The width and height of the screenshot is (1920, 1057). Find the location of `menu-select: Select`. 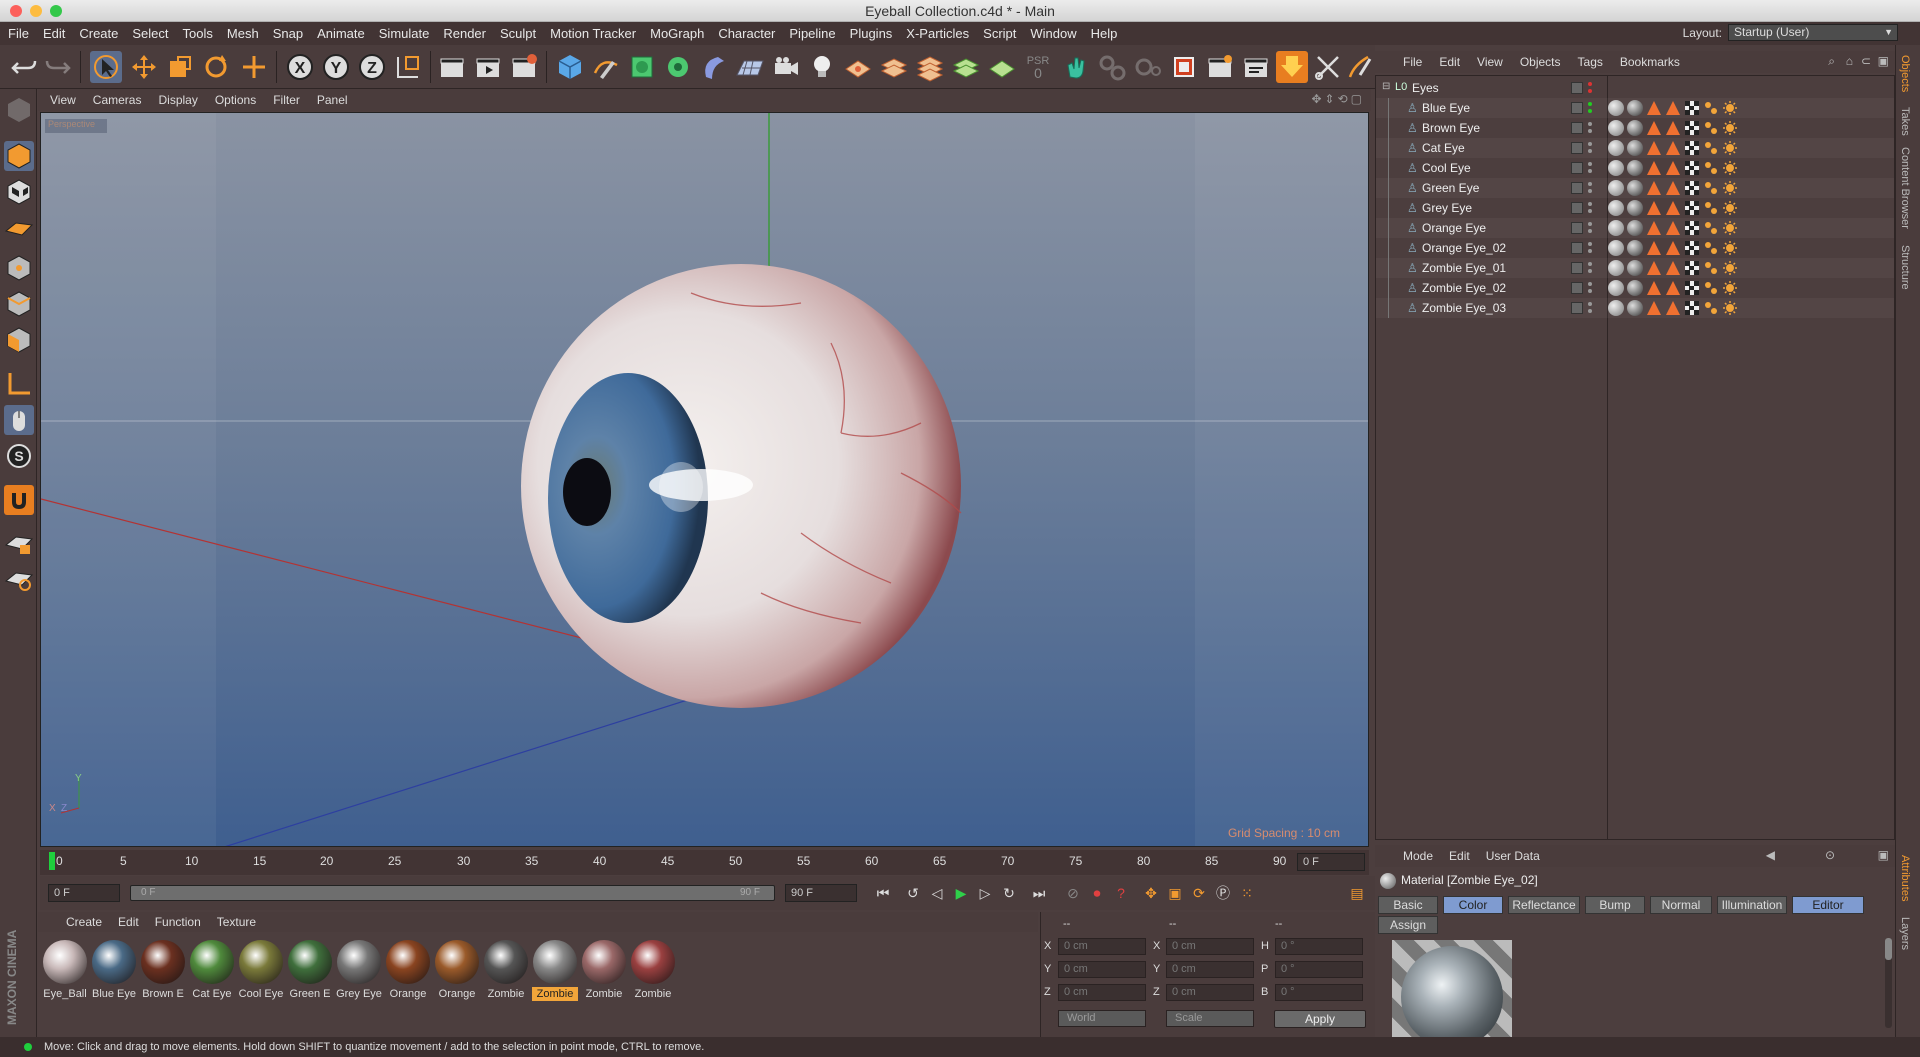

menu-select: Select is located at coordinates (150, 33).